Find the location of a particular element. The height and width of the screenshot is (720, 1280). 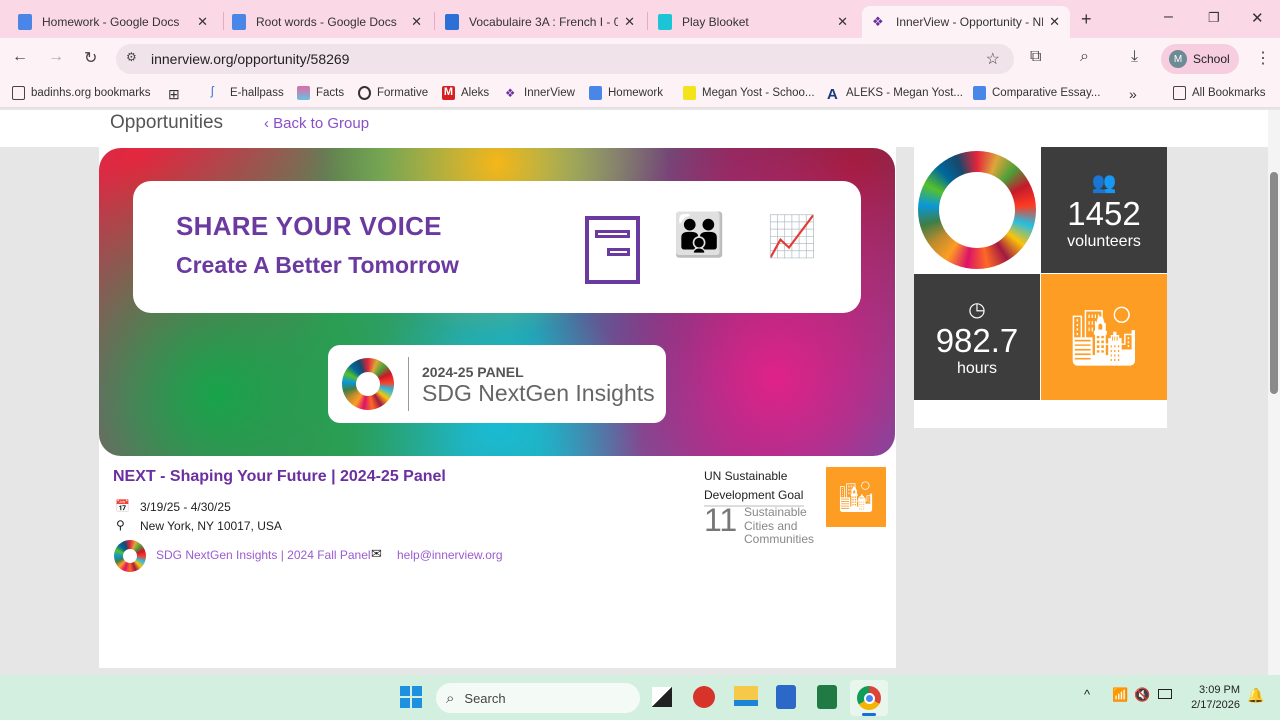

star-icon: ☆ is located at coordinates (993, 59).